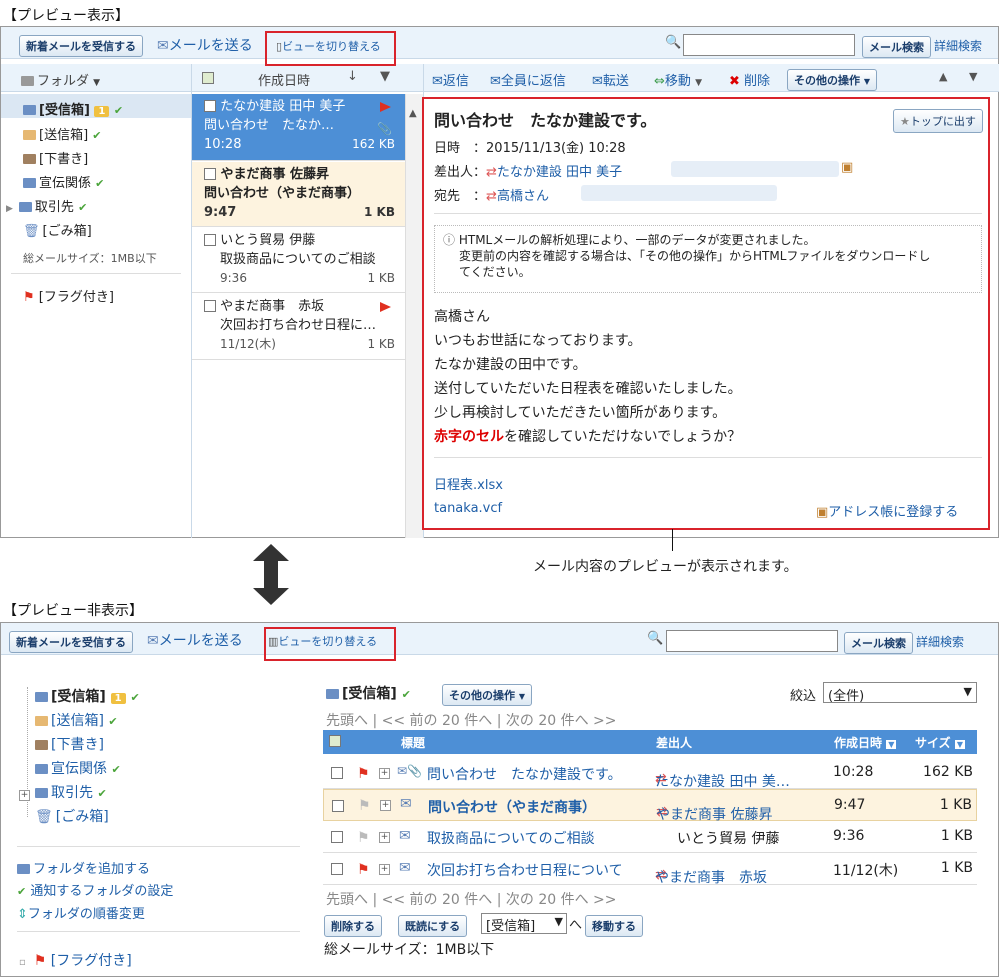 The height and width of the screenshot is (979, 1000). What do you see at coordinates (749, 79) in the screenshot?
I see `delete-button: ✖ 削除` at bounding box center [749, 79].